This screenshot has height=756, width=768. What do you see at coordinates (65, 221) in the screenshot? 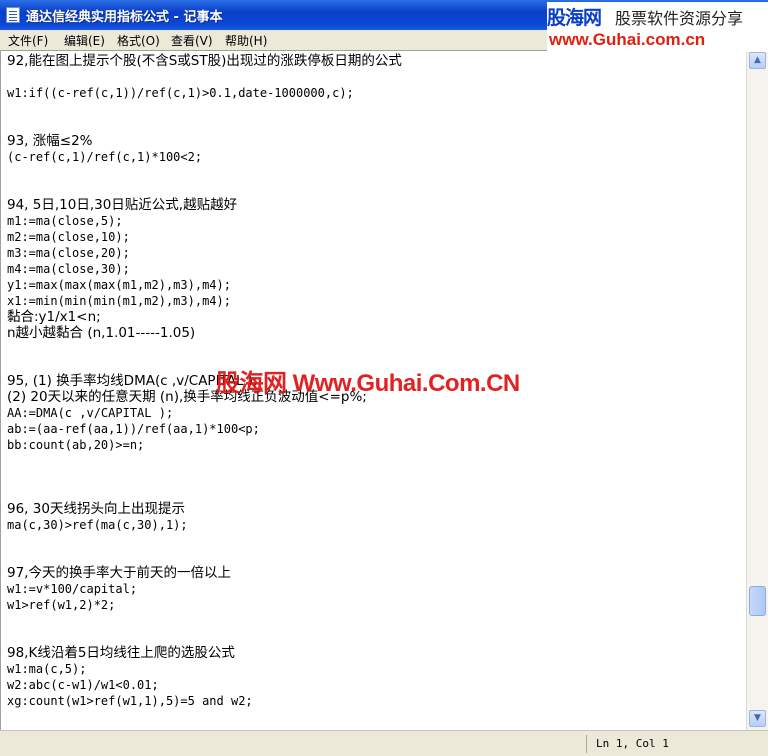
I see `editor-line: m1:=ma(close,5);` at bounding box center [65, 221].